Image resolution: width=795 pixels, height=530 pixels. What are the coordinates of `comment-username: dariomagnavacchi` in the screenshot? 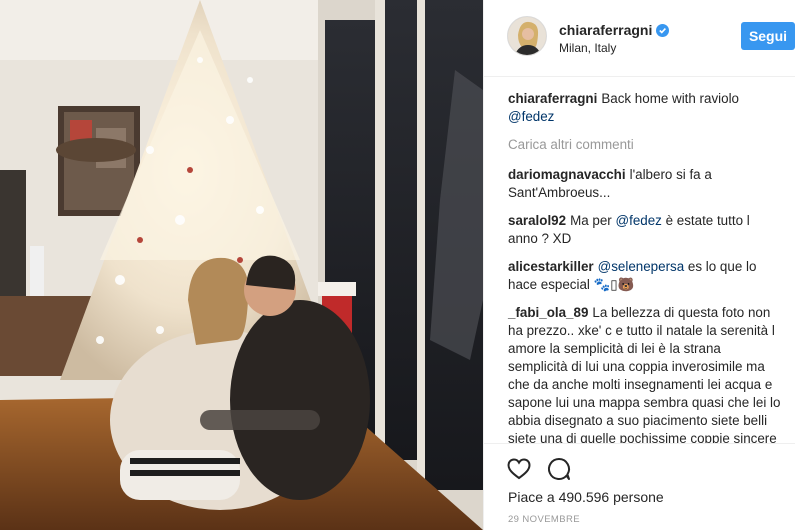 It's located at (567, 174).